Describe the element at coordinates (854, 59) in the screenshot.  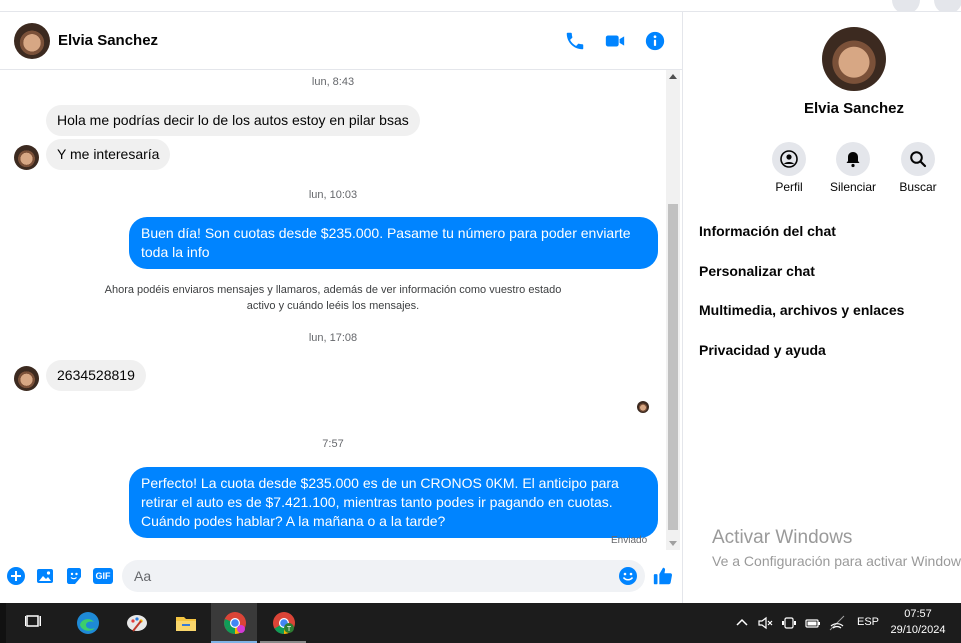
I see `info-avatar` at that location.